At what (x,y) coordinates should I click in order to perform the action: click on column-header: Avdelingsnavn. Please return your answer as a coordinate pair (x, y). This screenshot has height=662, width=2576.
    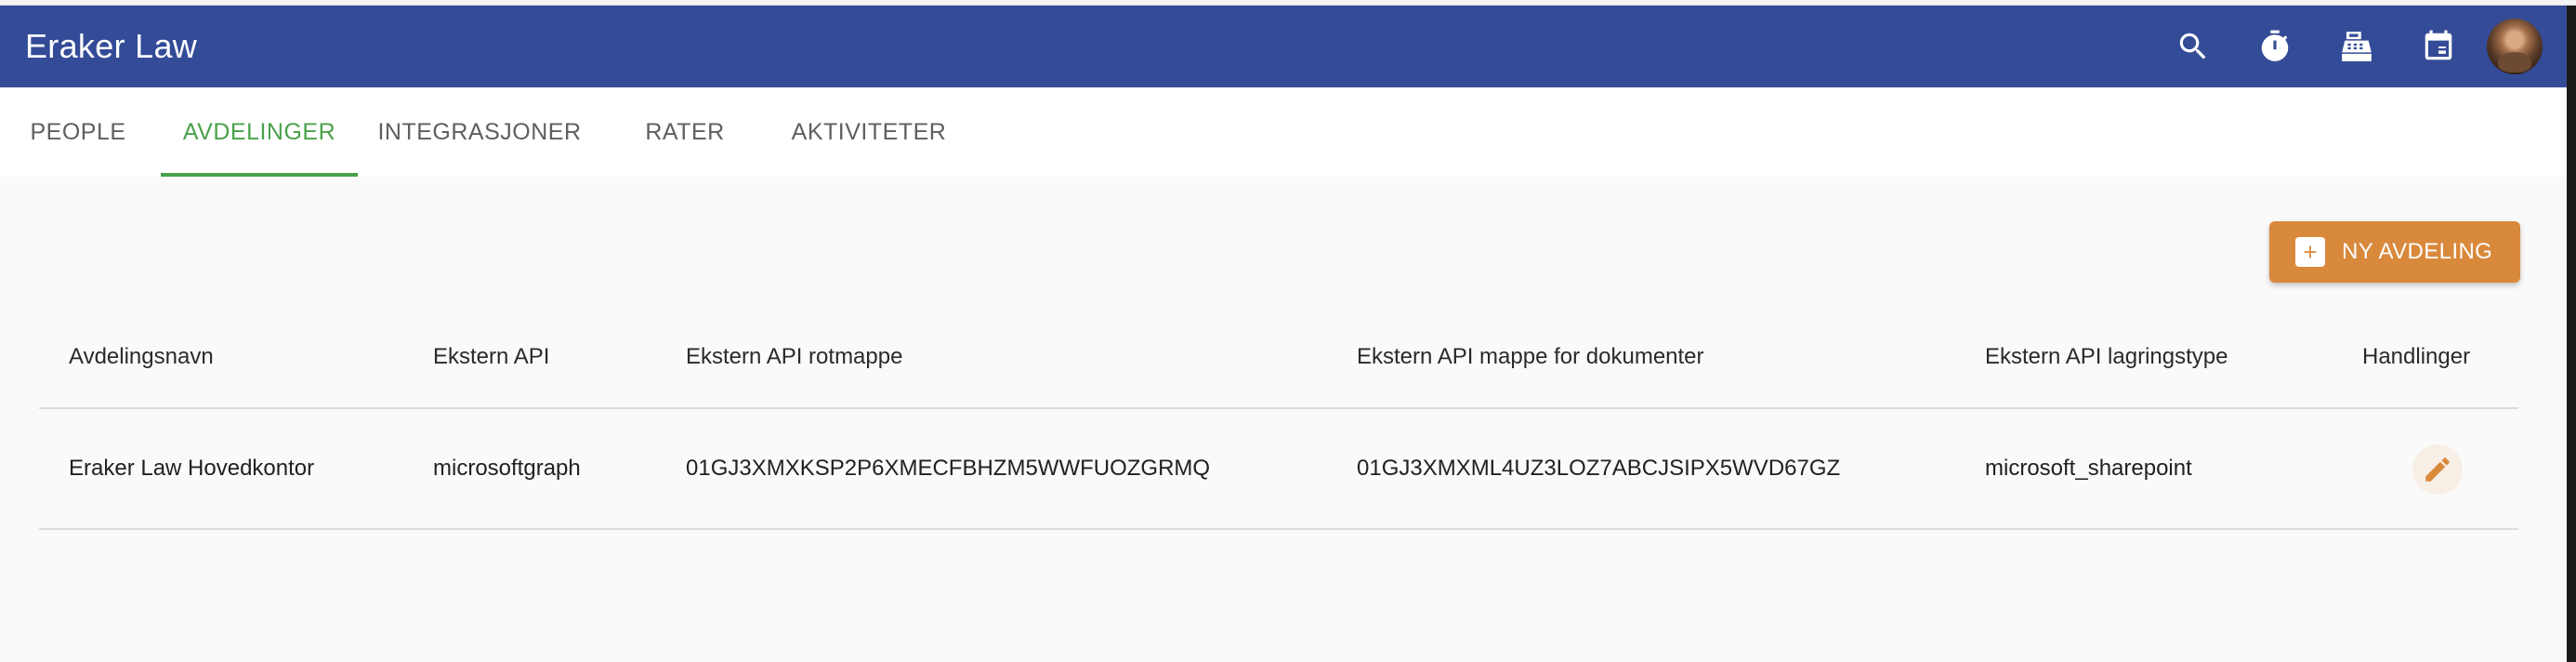
    Looking at the image, I should click on (141, 357).